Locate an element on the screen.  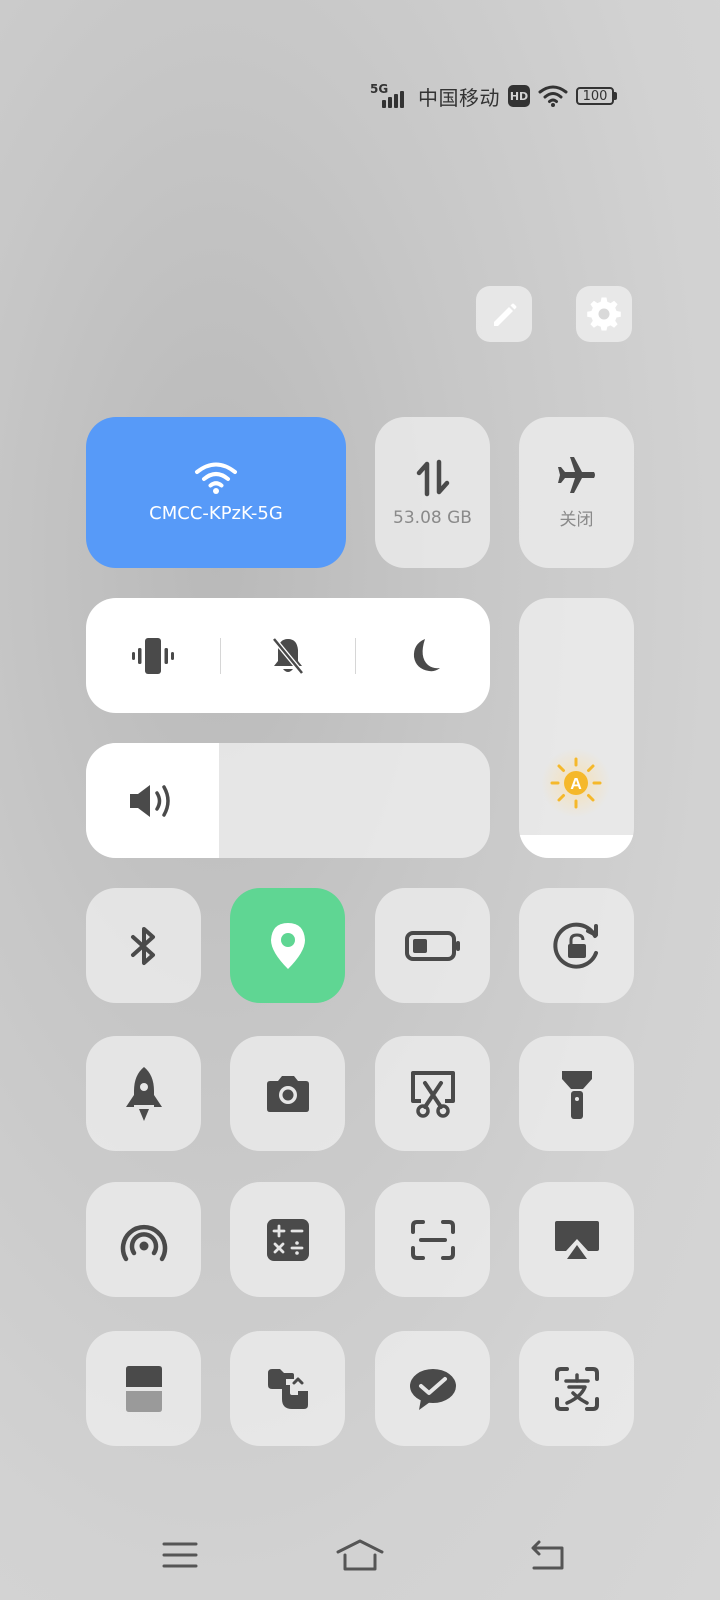
game-boost-tile is located at coordinates (143, 1093).